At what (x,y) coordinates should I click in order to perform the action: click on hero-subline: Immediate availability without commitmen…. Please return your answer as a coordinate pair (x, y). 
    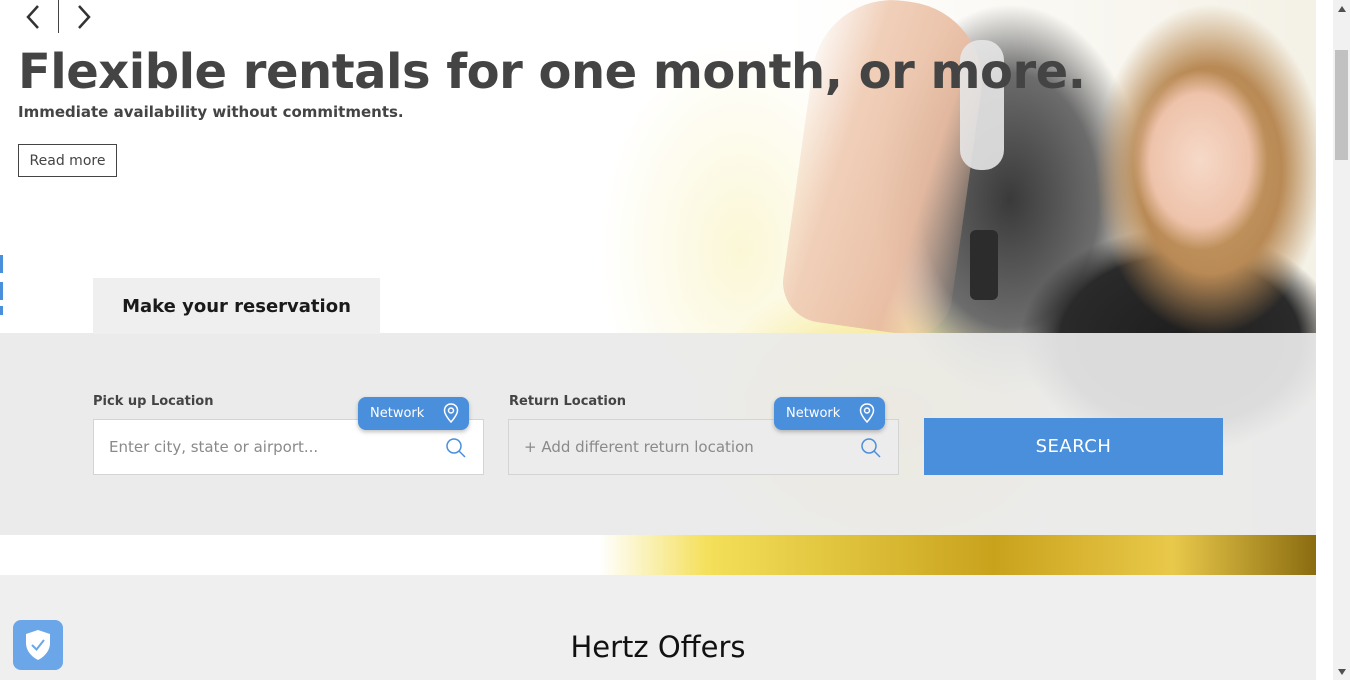
    Looking at the image, I should click on (211, 112).